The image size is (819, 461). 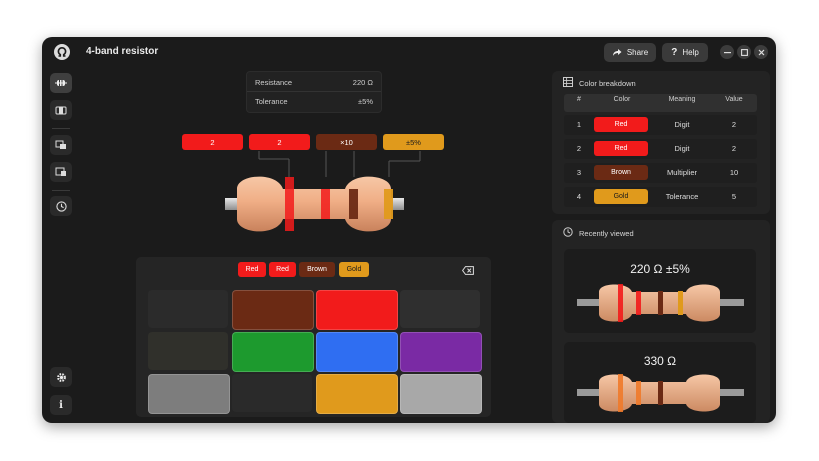 I want to click on resistance-row: Resistance 220 Ω, so click(x=314, y=82).